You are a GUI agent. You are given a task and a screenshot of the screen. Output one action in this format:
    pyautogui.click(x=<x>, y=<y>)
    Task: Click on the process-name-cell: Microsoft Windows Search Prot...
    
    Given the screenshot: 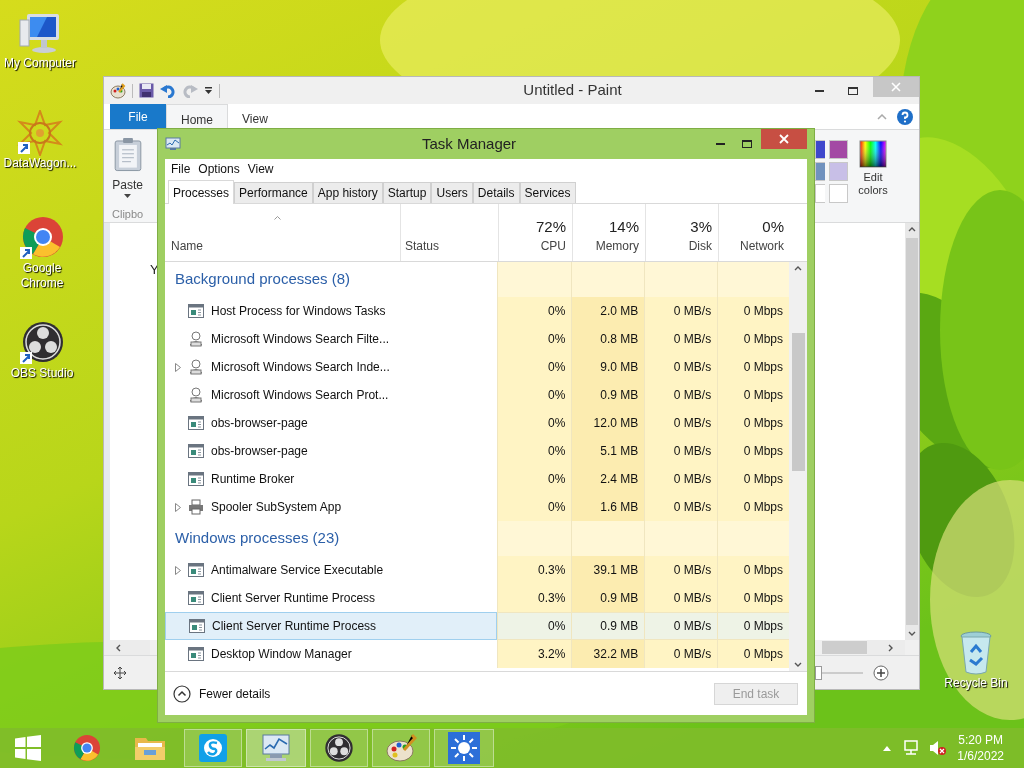 What is the action you would take?
    pyautogui.click(x=331, y=395)
    